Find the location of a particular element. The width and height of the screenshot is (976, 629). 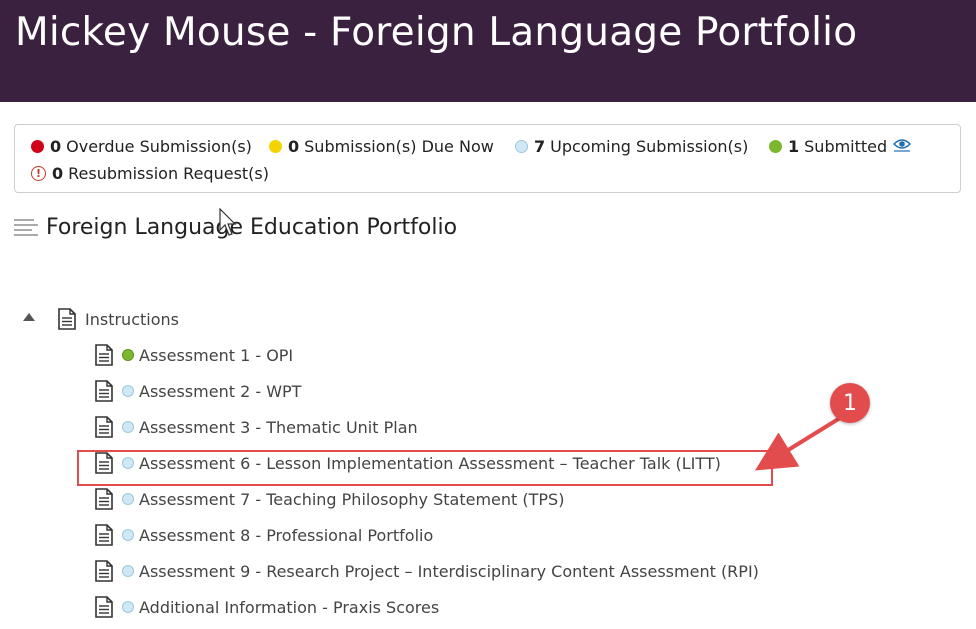

resubmission-label: Resubmission Request(s) is located at coordinates (168, 173).